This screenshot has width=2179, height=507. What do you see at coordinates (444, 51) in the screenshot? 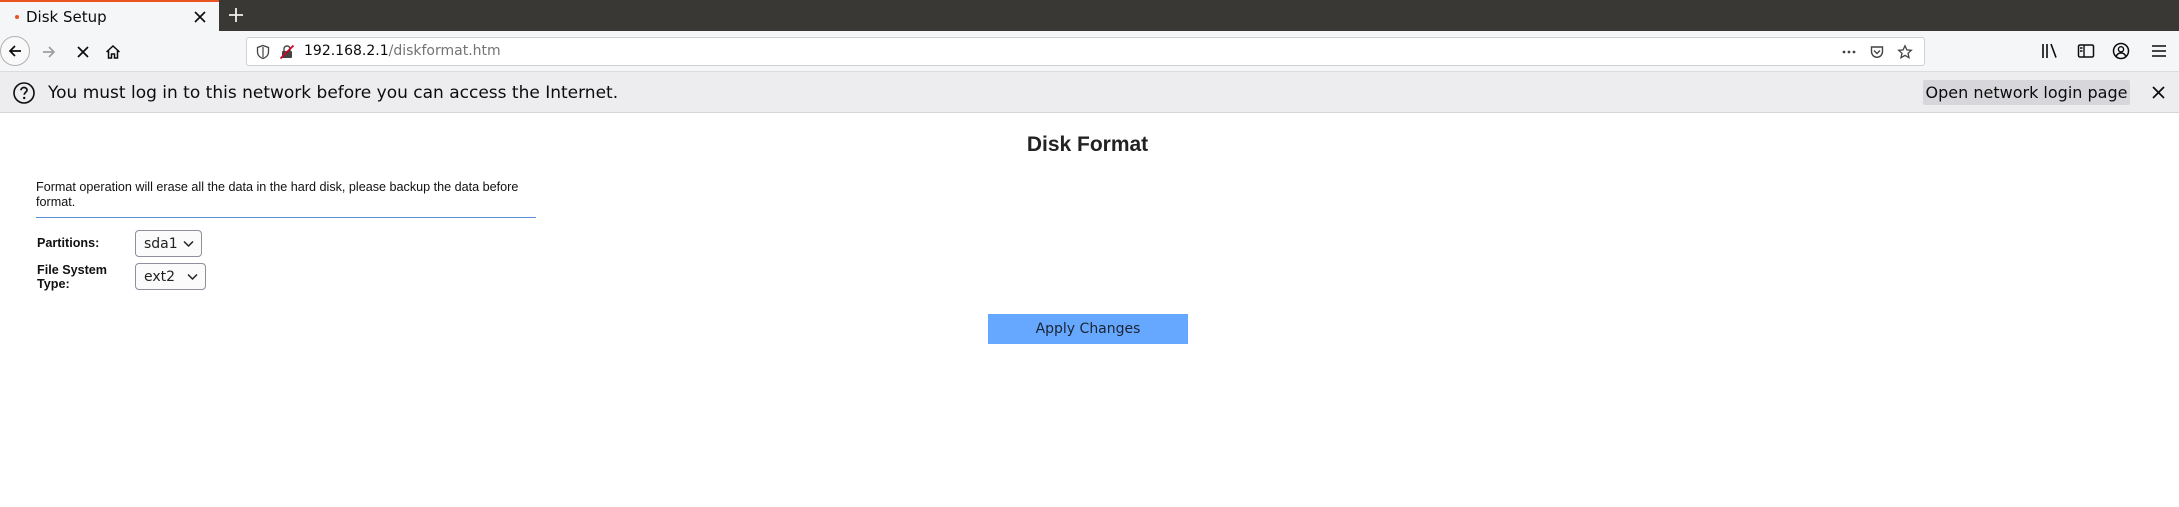
I see `url-path: /diskformat.htm` at bounding box center [444, 51].